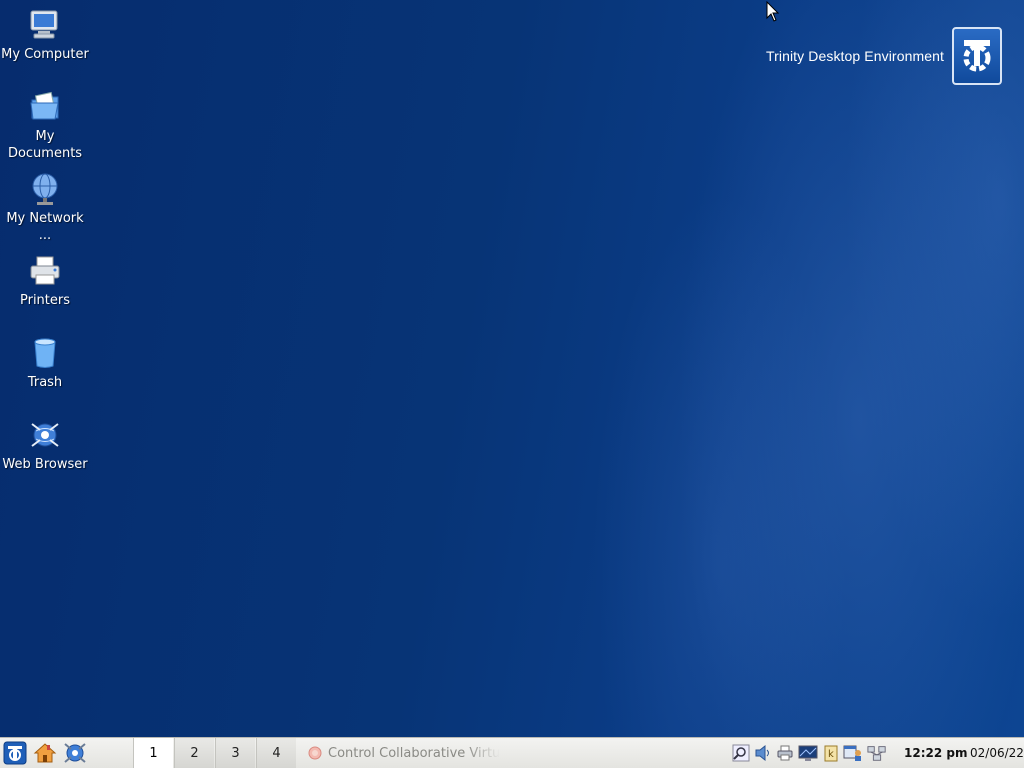 The height and width of the screenshot is (768, 1024). I want to click on volume-tray-button, so click(763, 753).